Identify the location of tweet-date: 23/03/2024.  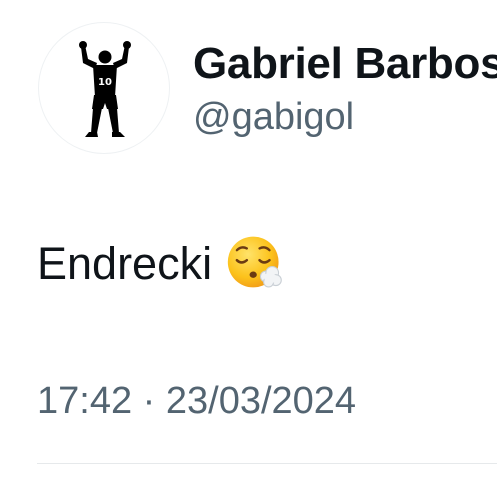
(261, 401).